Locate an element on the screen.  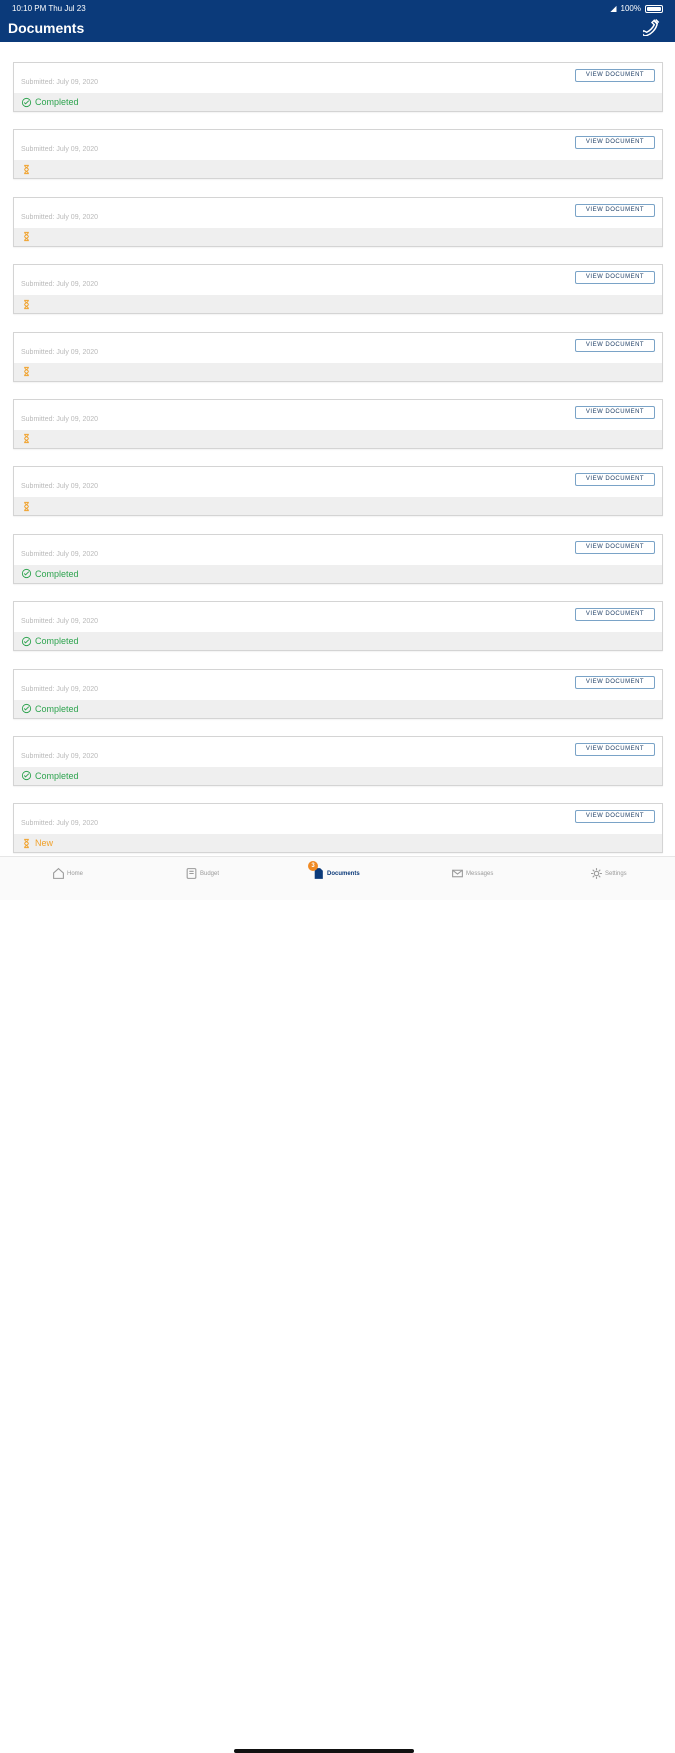
battery-label: 100% is located at coordinates (630, 8).